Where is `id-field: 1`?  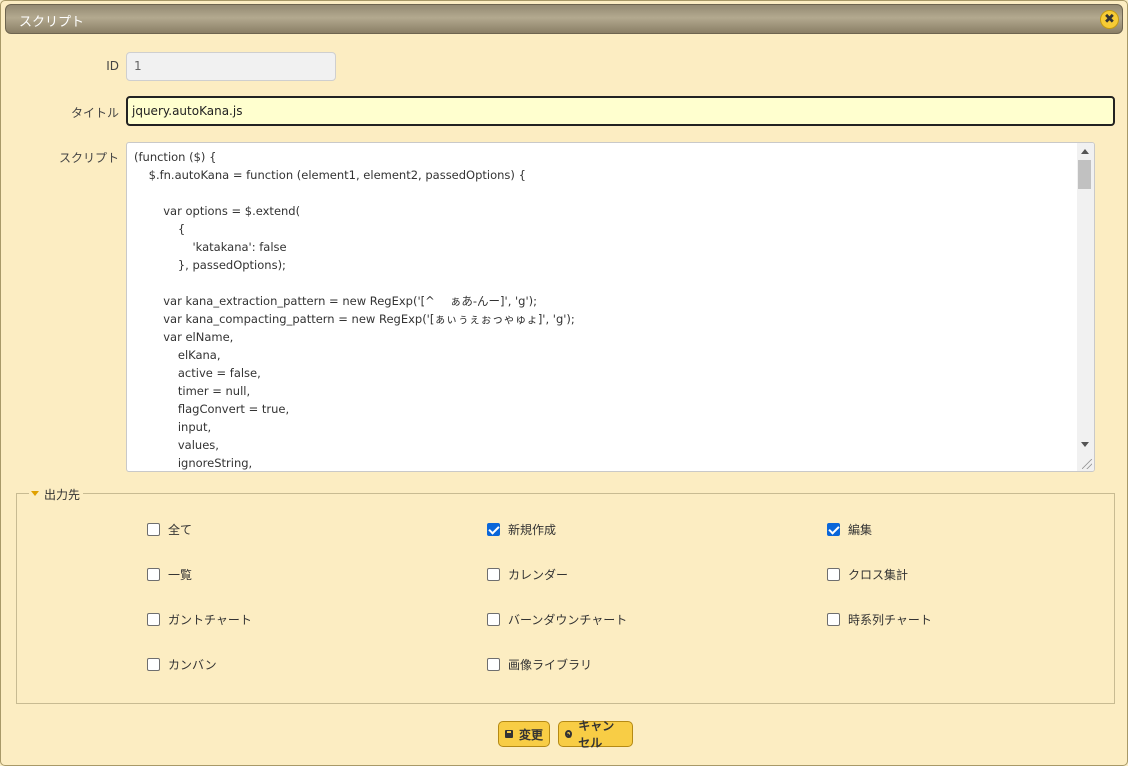 id-field: 1 is located at coordinates (231, 66).